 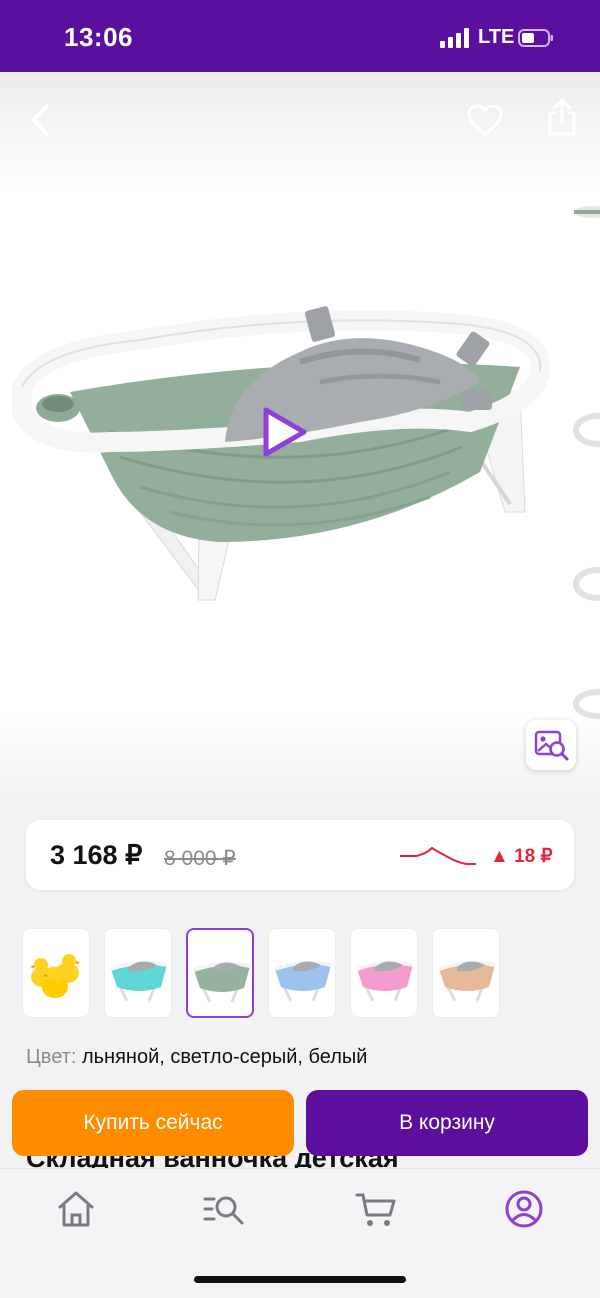 What do you see at coordinates (300, 36) in the screenshot?
I see `status-bar: 13:06 LTE` at bounding box center [300, 36].